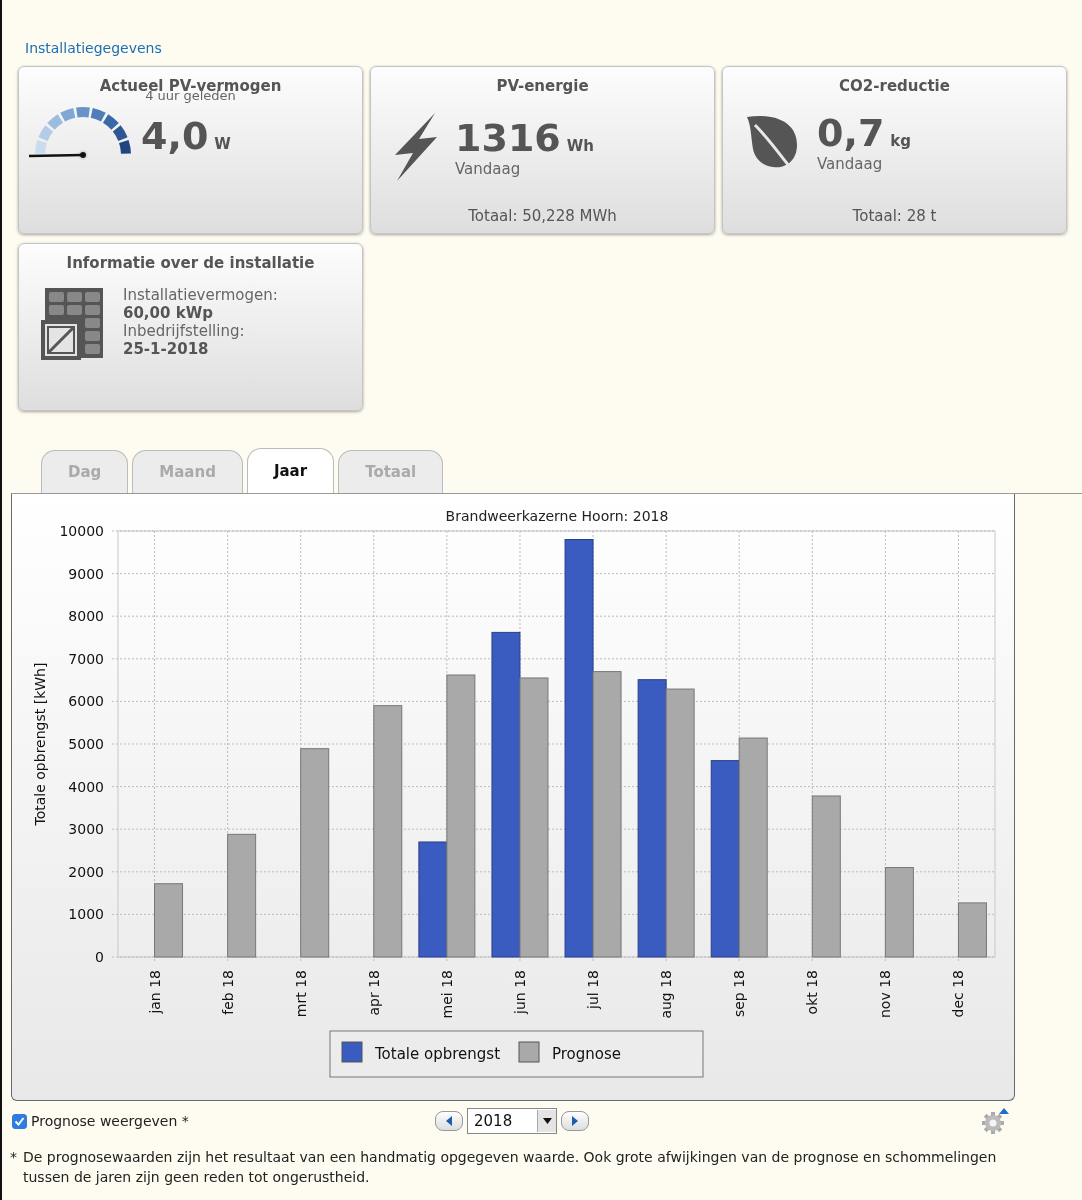 The width and height of the screenshot is (1082, 1200). What do you see at coordinates (542, 85) in the screenshot?
I see `card-title: PV-energie` at bounding box center [542, 85].